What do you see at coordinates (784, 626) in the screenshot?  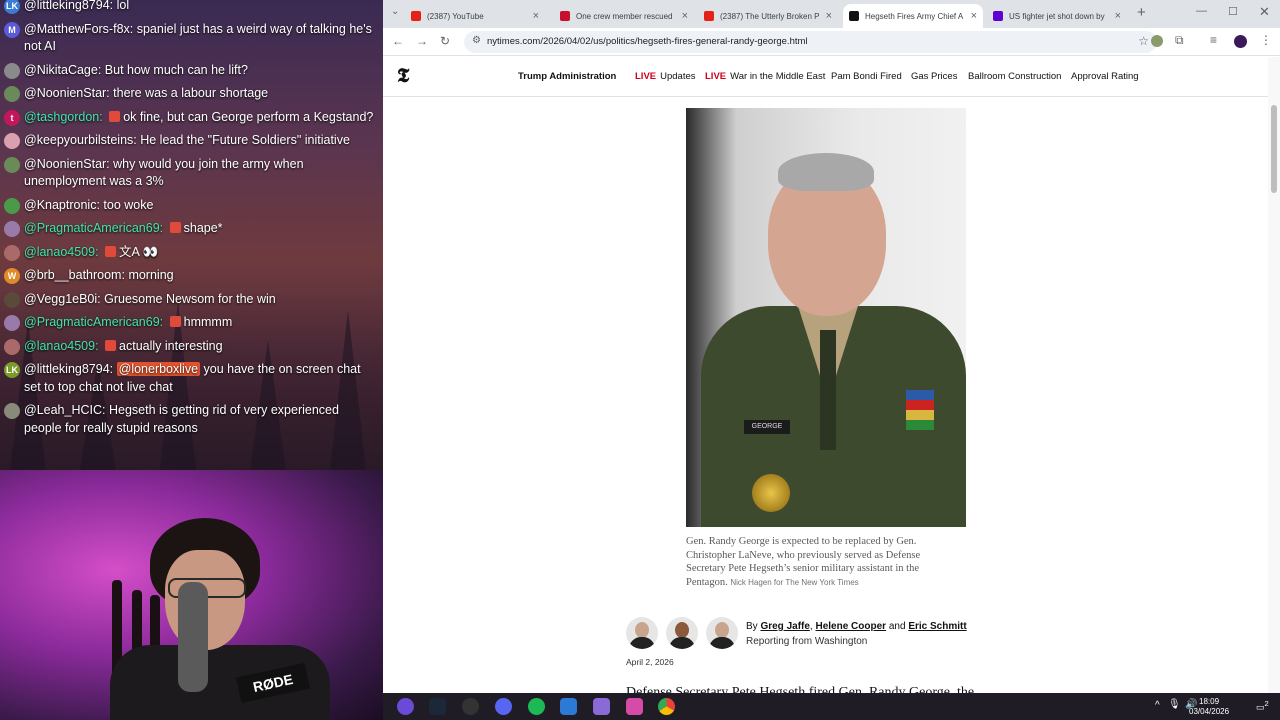 I see `author-link: Greg Jaffe` at bounding box center [784, 626].